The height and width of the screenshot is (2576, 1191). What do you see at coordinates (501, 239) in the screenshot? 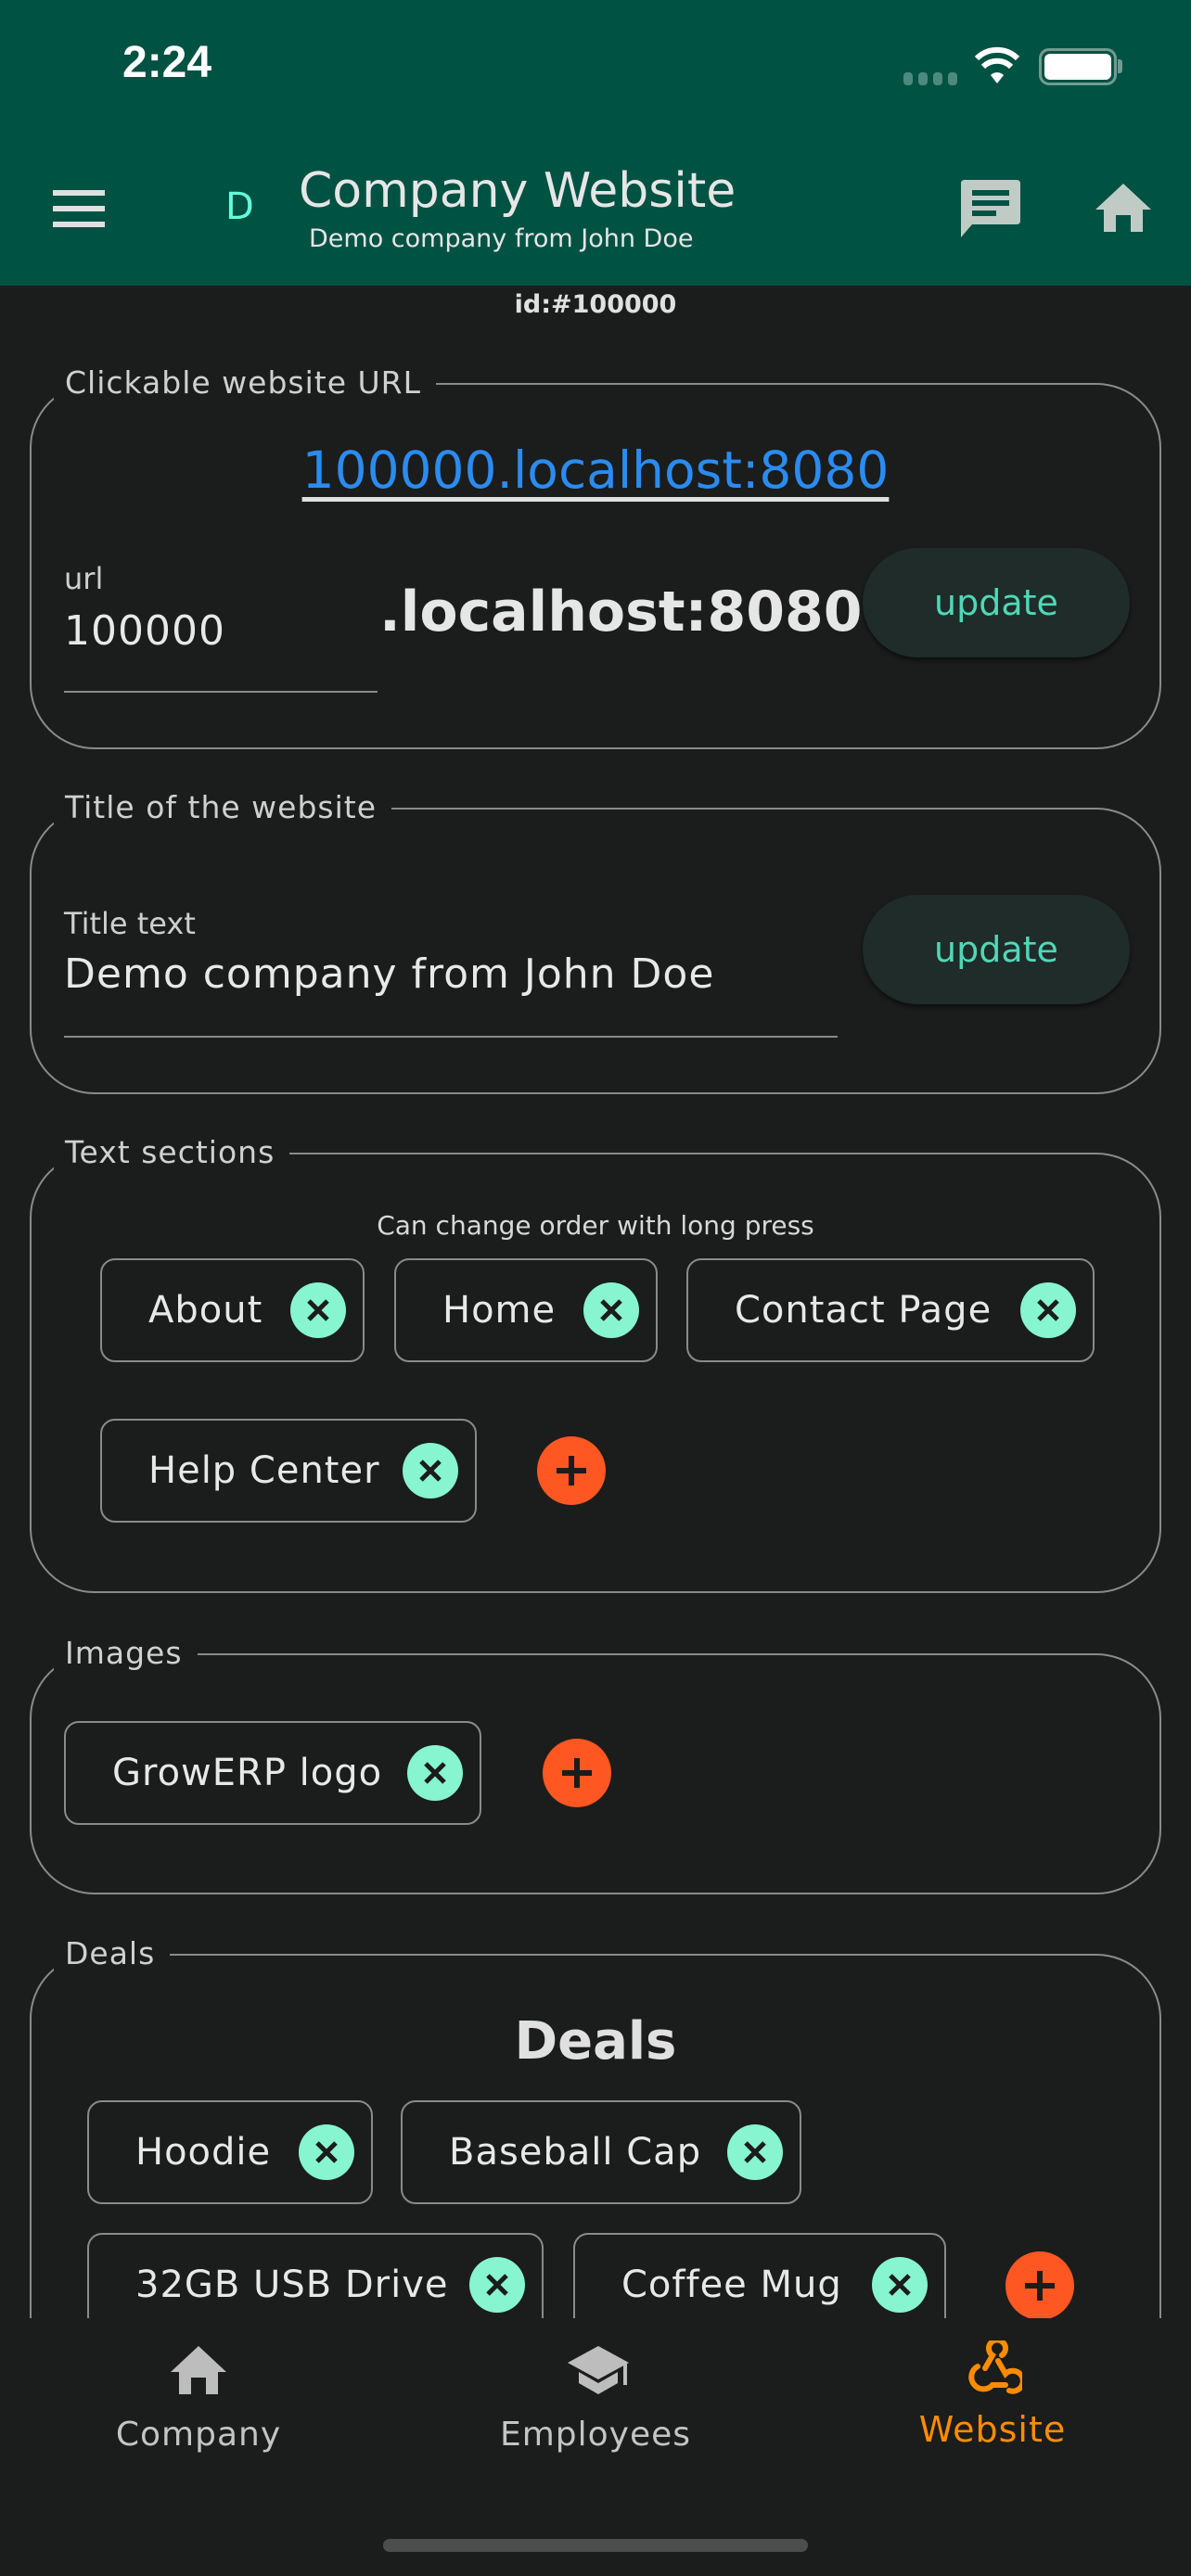
I see `page-subtitle: Demo company from John Doe` at bounding box center [501, 239].